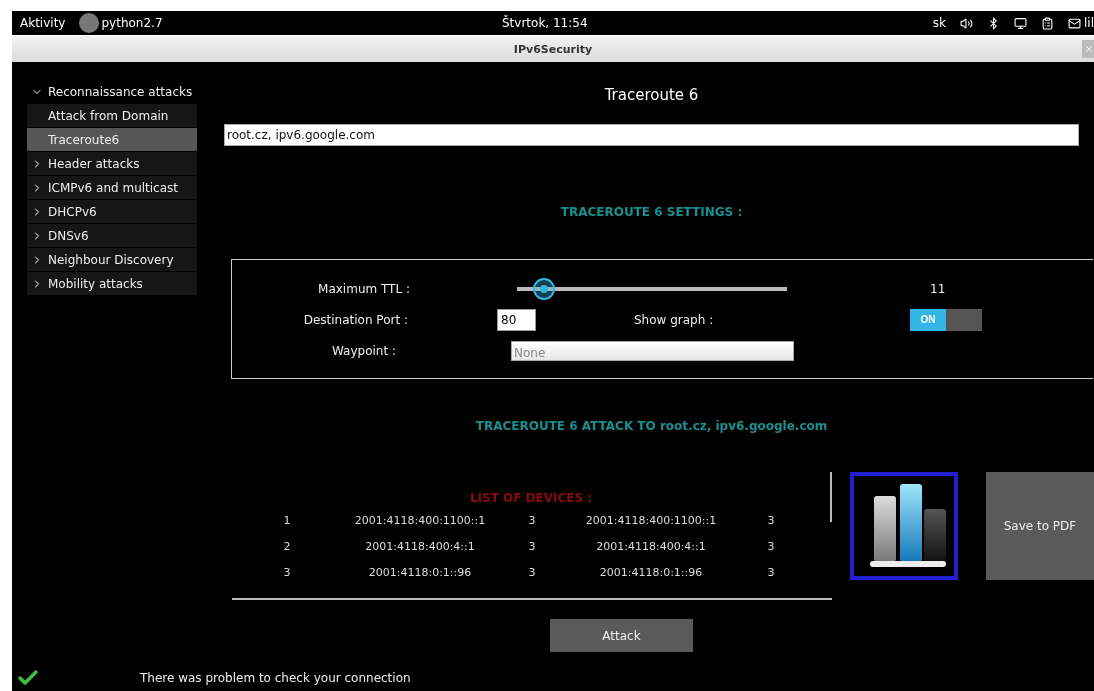 The height and width of the screenshot is (691, 1094). I want to click on sidebar-item: Neighbour Discovery, so click(112, 259).